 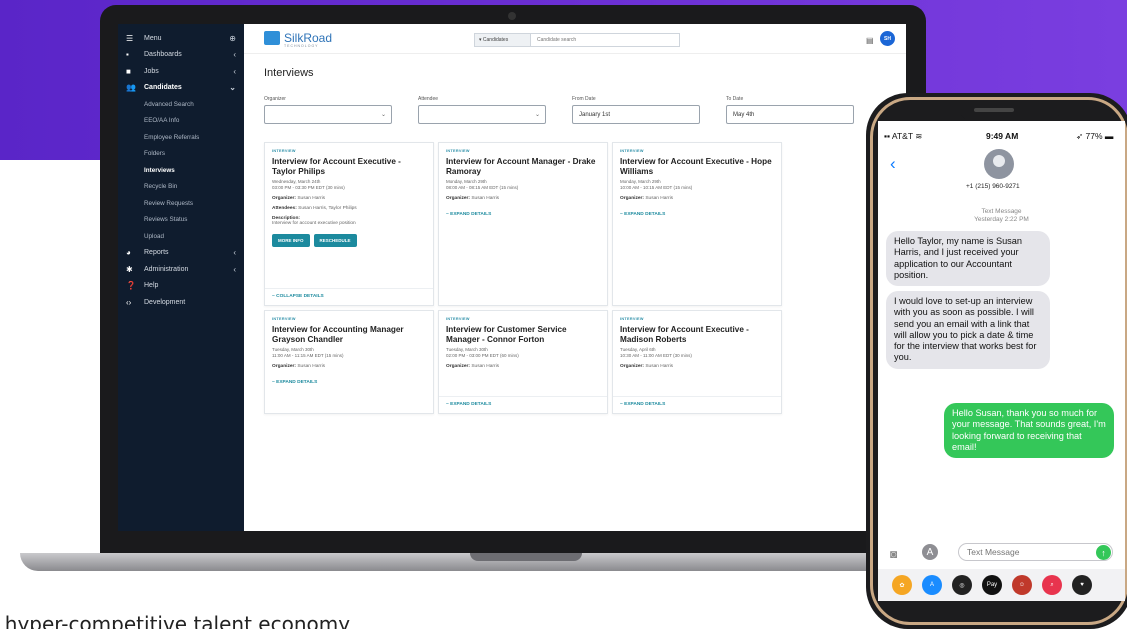 What do you see at coordinates (181, 236) in the screenshot?
I see `sidebar-sub-upload: Upload` at bounding box center [181, 236].